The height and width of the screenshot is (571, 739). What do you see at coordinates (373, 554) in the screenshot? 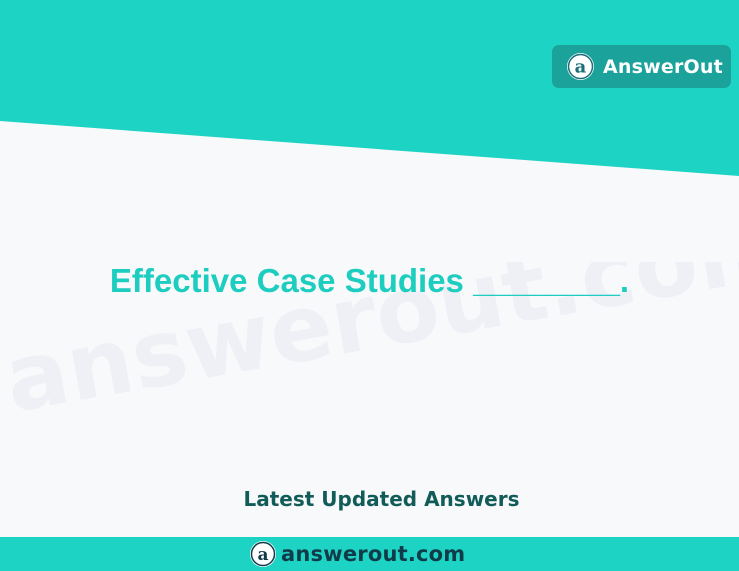
I see `footer-domain: answerout.com` at bounding box center [373, 554].